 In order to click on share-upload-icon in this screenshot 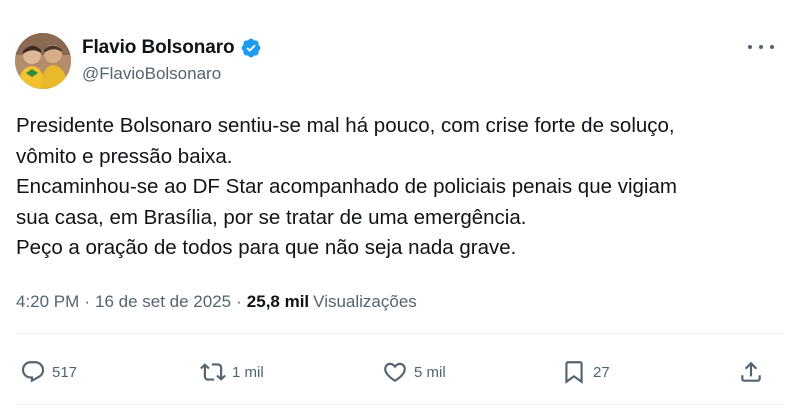, I will do `click(751, 371)`.